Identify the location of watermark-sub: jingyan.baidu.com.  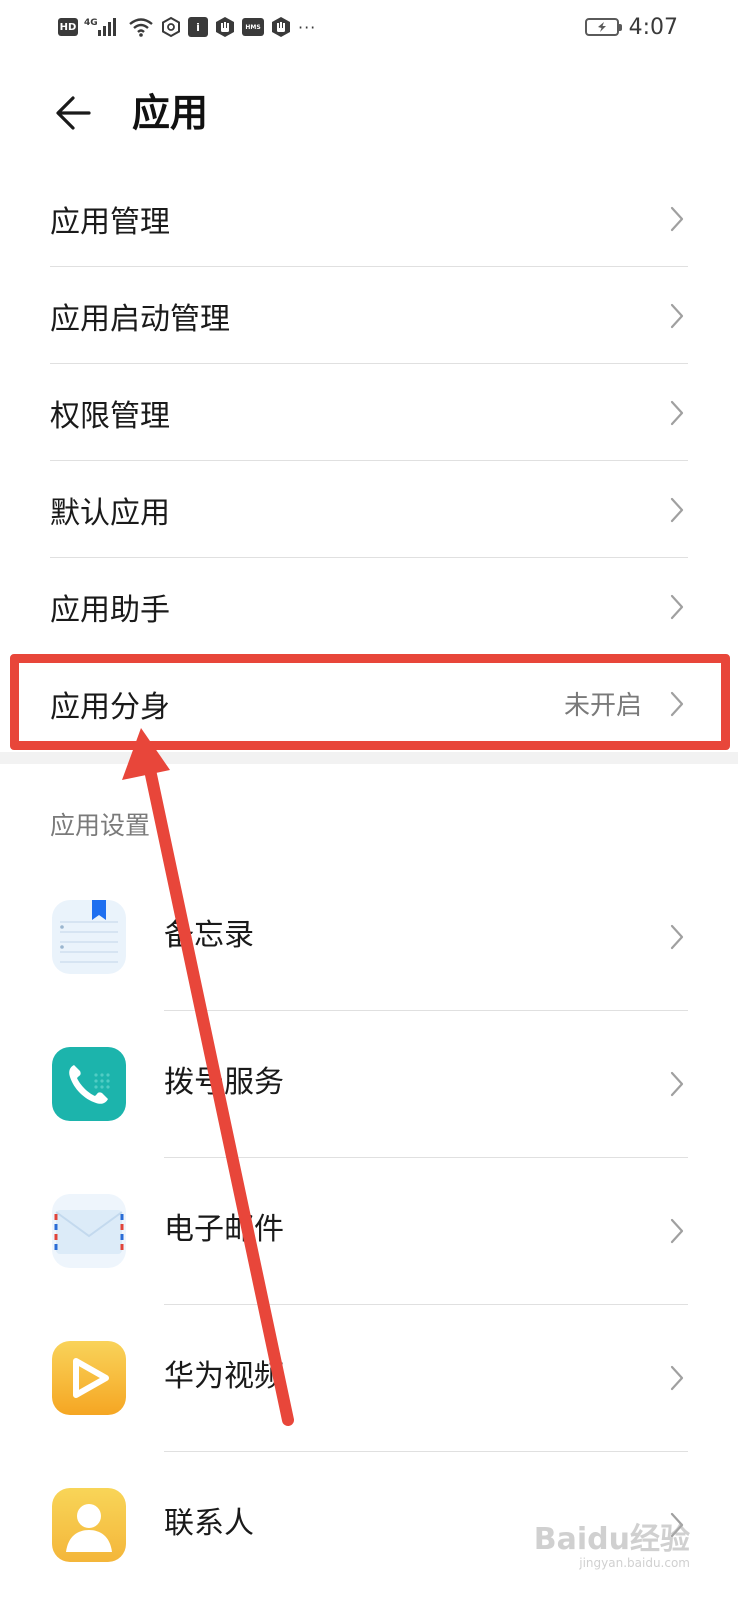
(634, 1563).